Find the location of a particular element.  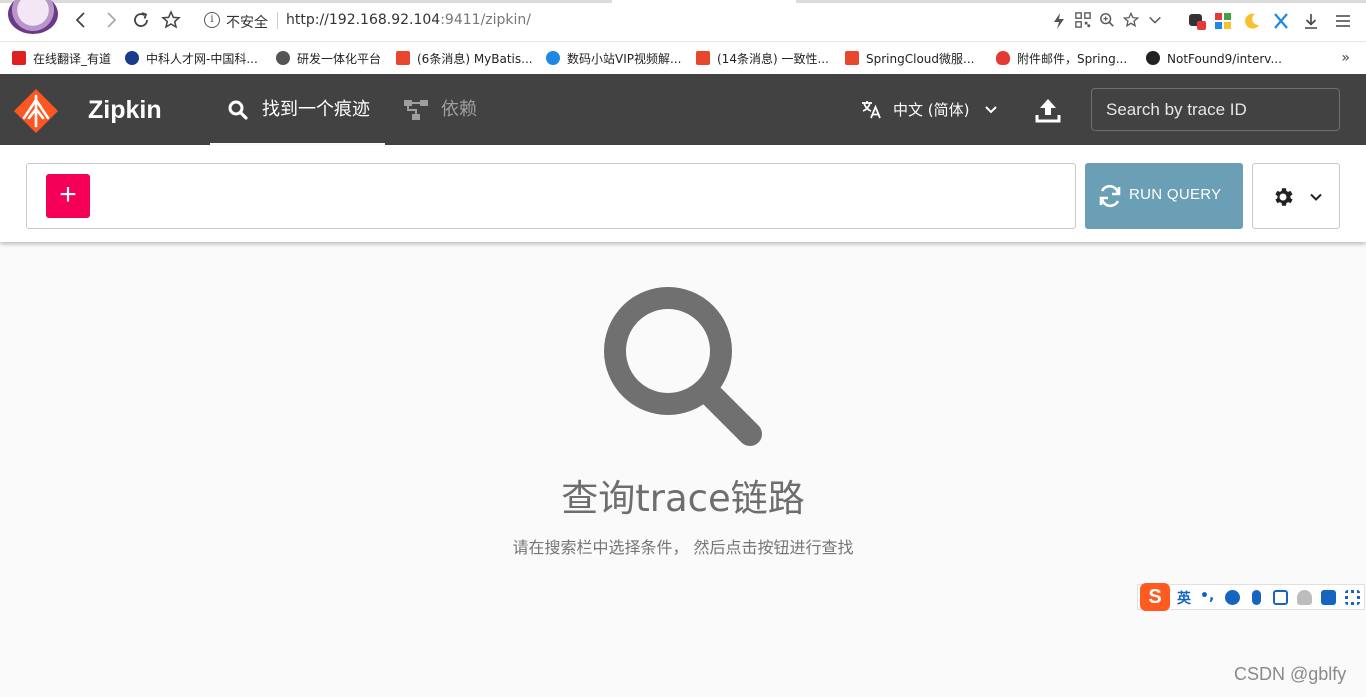

run-query-button: RUN QUERY is located at coordinates (1164, 196).